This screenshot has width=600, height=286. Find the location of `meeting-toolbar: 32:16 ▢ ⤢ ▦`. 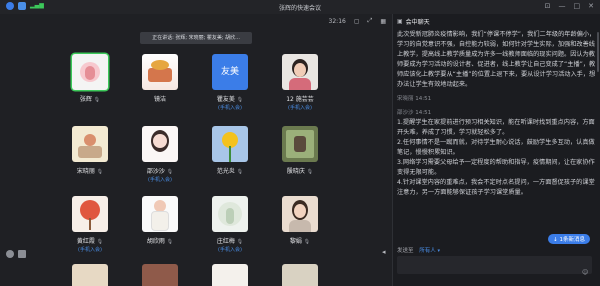

meeting-toolbar: 32:16 ▢ ⤢ ▦ is located at coordinates (196, 21).